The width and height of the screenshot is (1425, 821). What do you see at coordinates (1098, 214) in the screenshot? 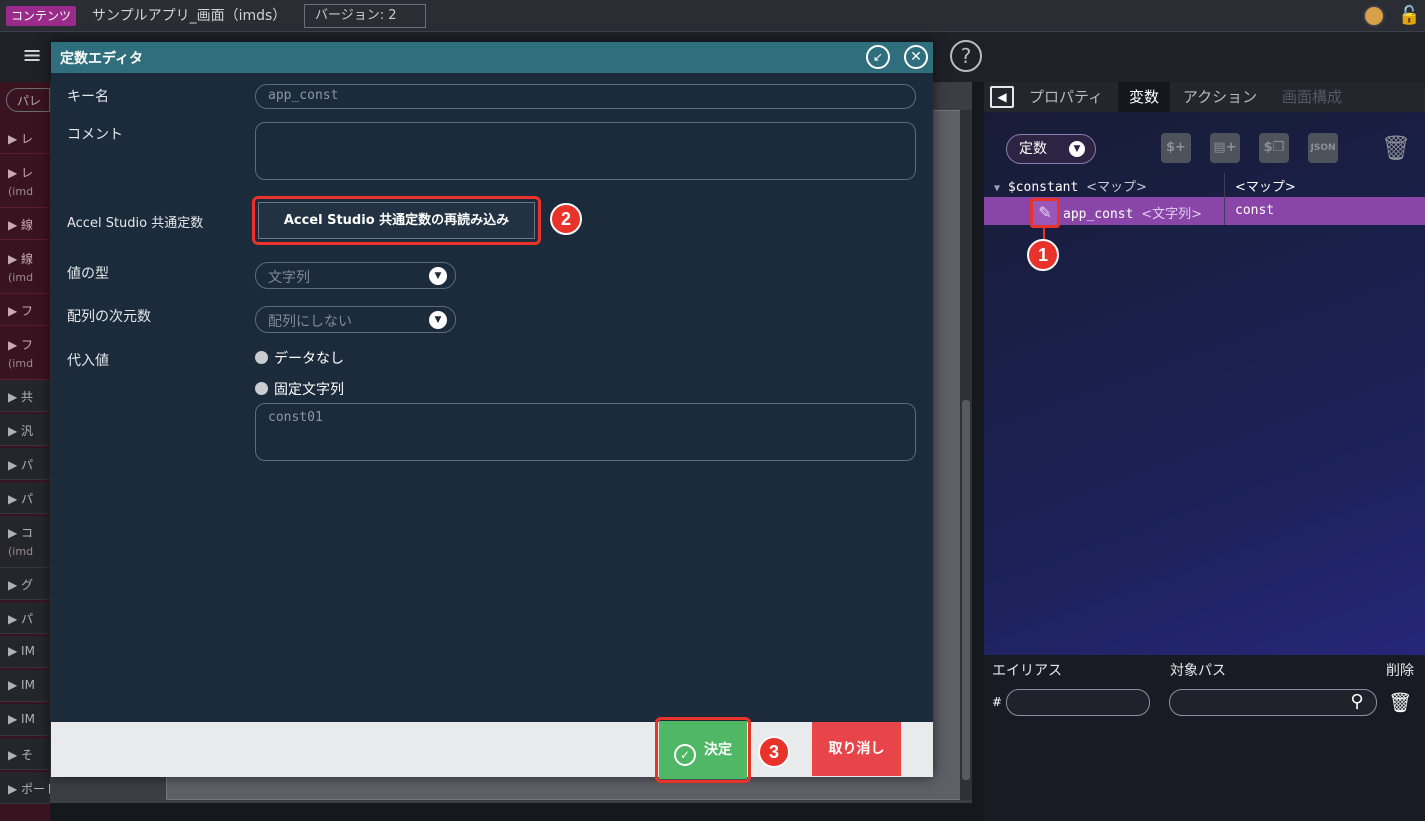
I see `row-key-name: app_const` at bounding box center [1098, 214].